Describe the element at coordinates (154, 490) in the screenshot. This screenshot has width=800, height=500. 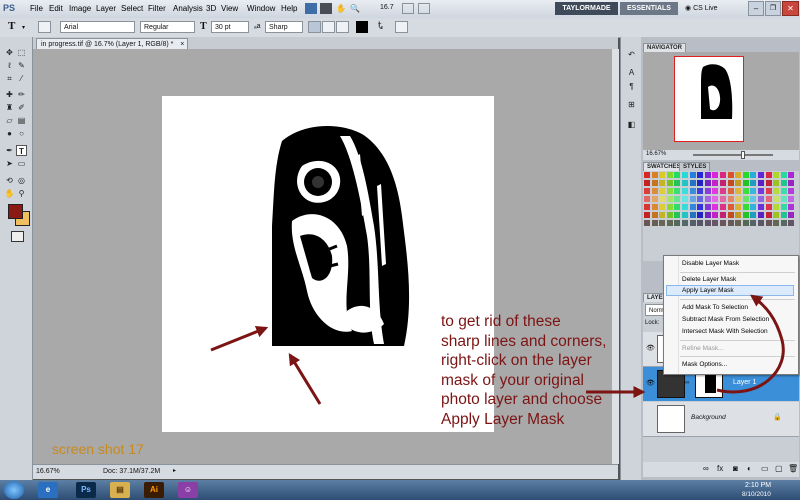
I see `illustrator-icon: Ai` at that location.